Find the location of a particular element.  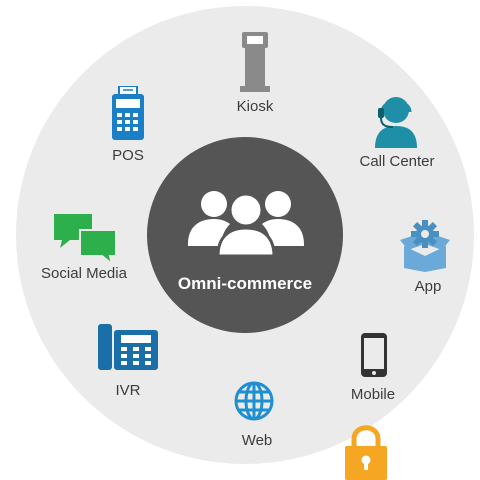

padlock-icon is located at coordinates (366, 452).